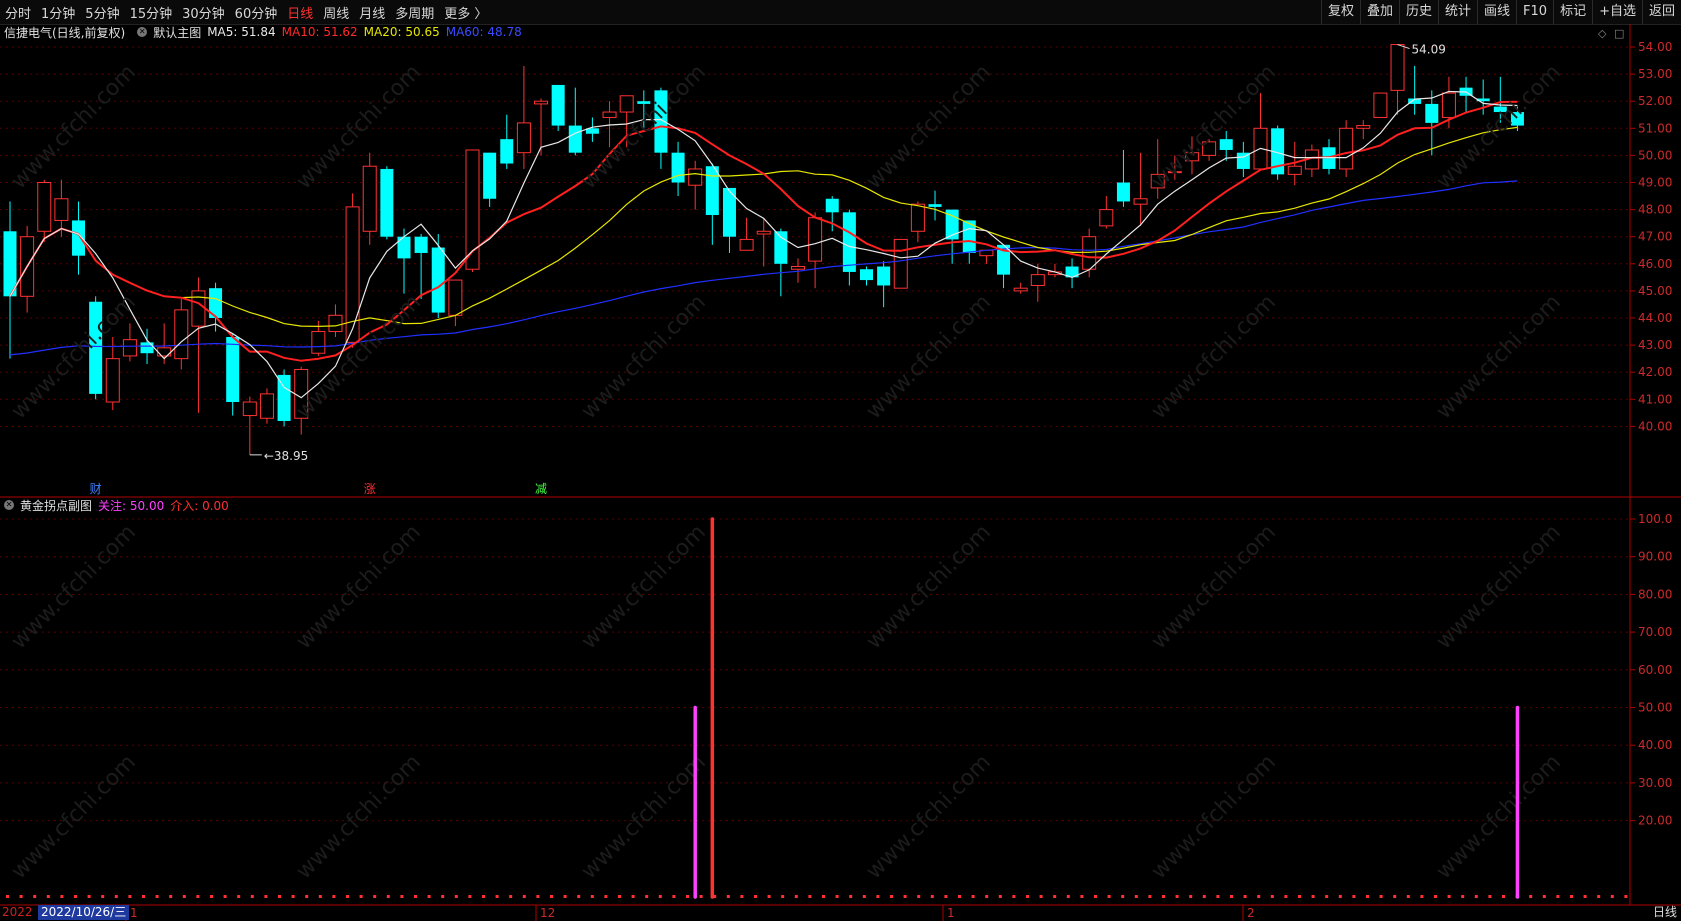 The image size is (1681, 921). I want to click on period-corner-label: 日线, so click(1665, 912).